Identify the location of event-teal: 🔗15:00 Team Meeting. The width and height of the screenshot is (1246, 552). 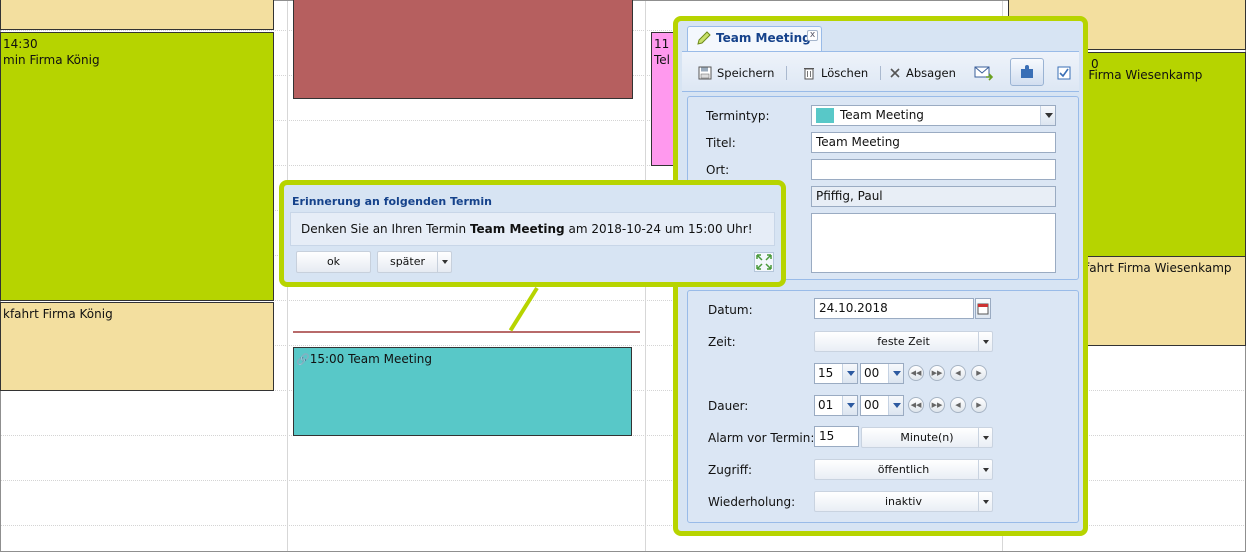
(462, 391).